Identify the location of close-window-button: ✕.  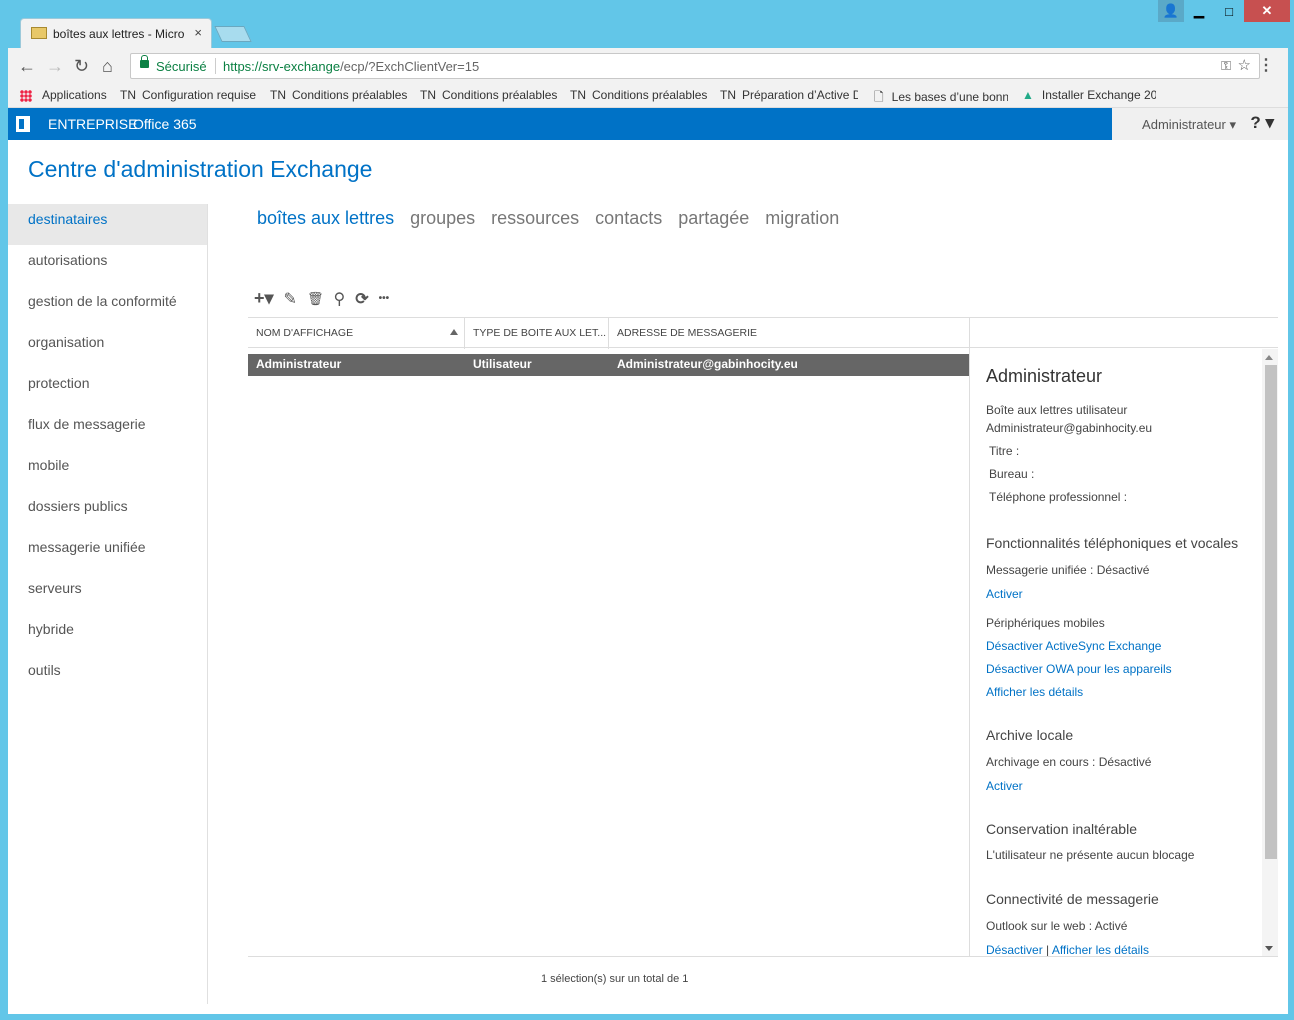
(1267, 11).